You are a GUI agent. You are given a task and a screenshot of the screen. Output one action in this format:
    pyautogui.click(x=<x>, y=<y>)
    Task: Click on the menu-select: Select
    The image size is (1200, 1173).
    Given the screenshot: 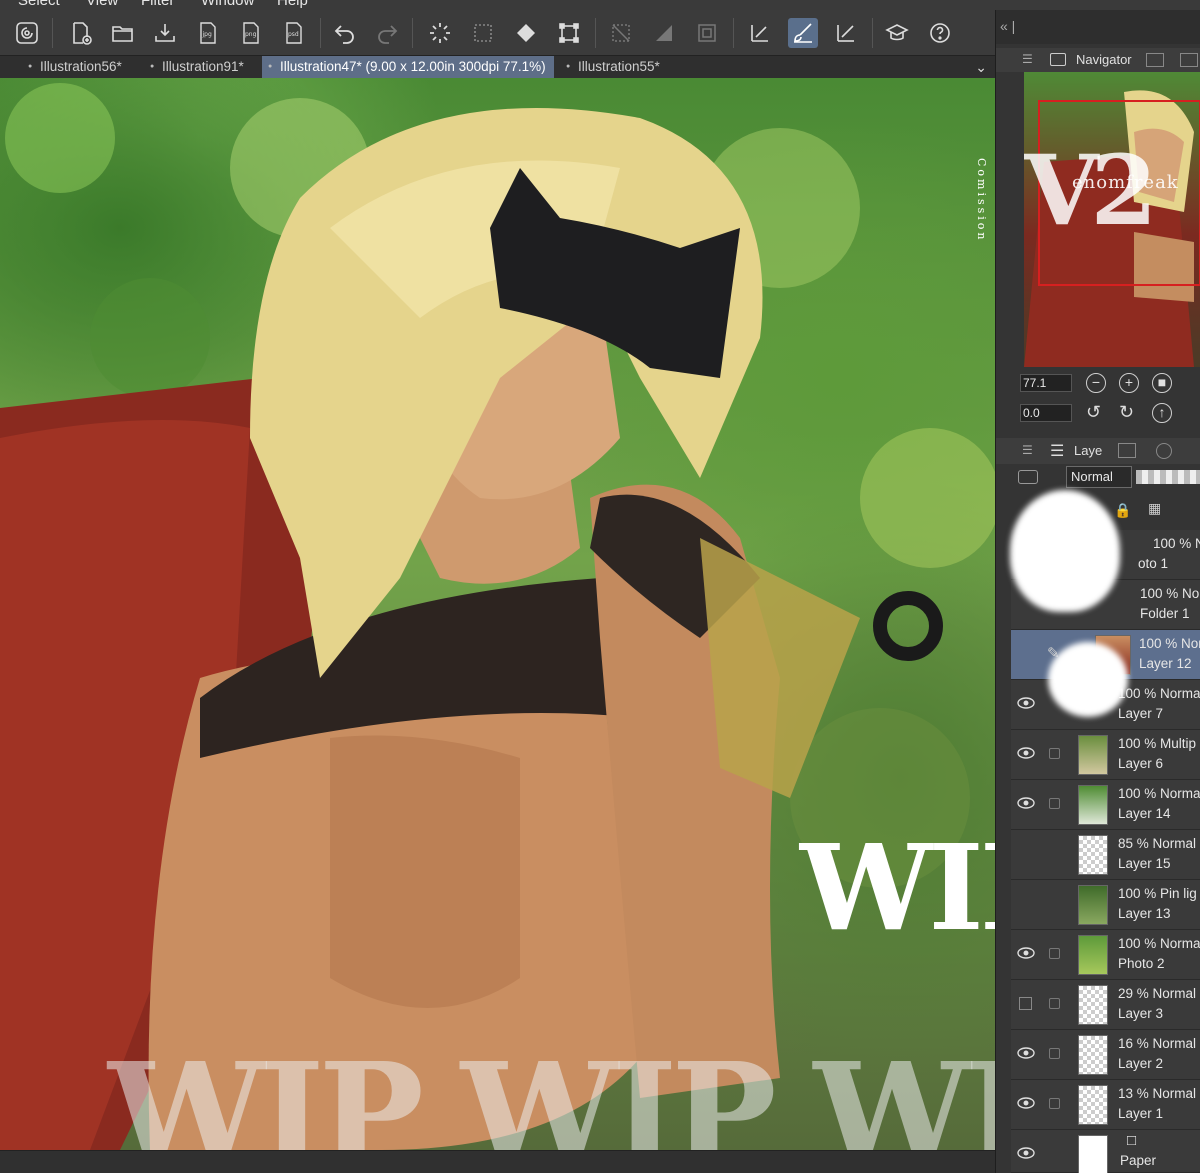 What is the action you would take?
    pyautogui.click(x=39, y=4)
    